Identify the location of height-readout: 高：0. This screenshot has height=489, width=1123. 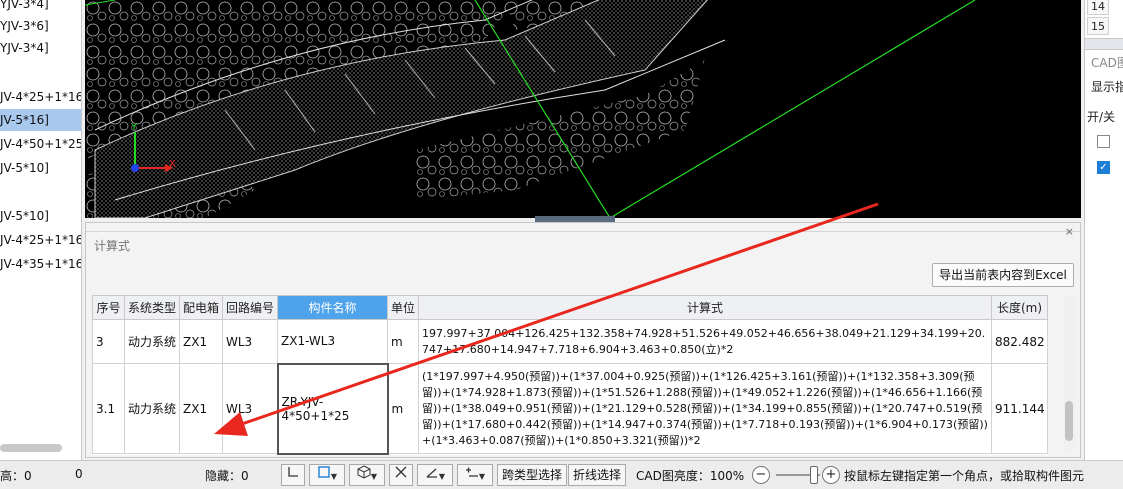
(16, 476).